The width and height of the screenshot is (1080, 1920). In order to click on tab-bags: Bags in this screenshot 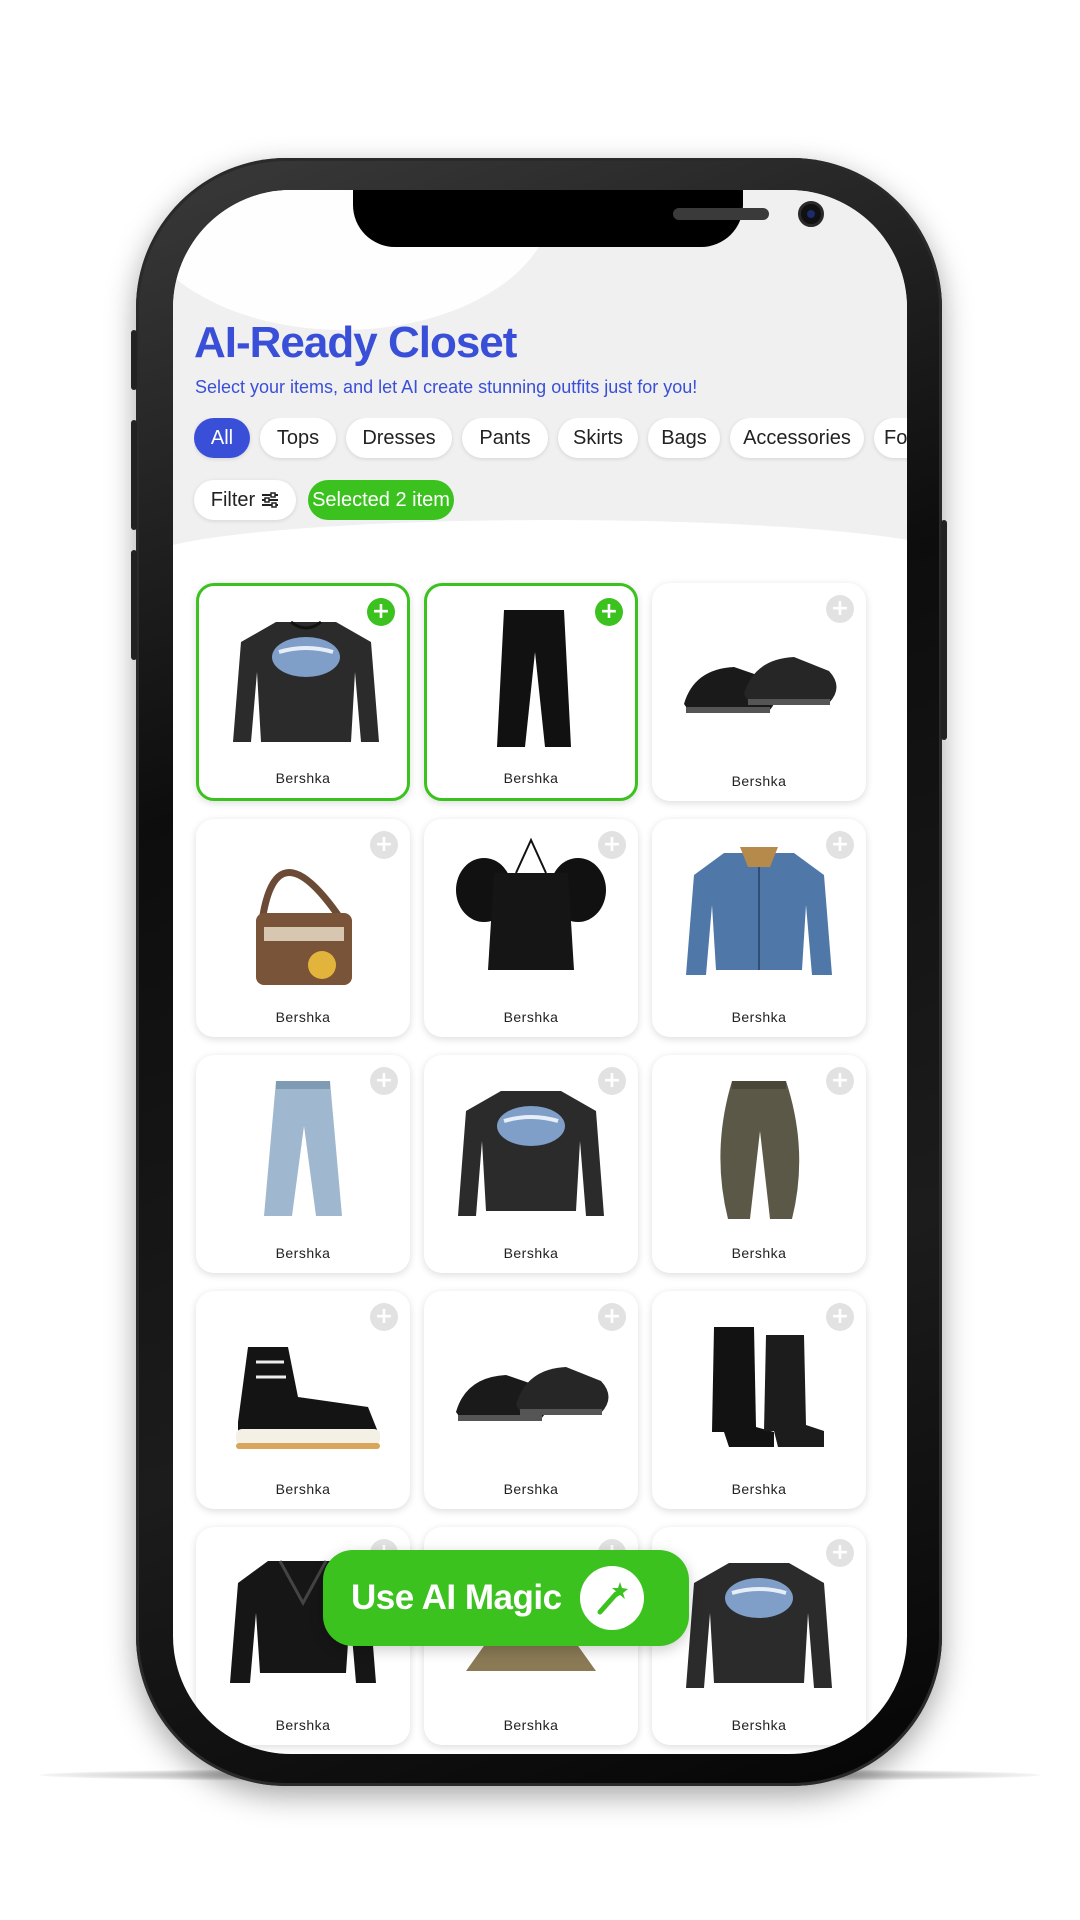, I will do `click(684, 438)`.